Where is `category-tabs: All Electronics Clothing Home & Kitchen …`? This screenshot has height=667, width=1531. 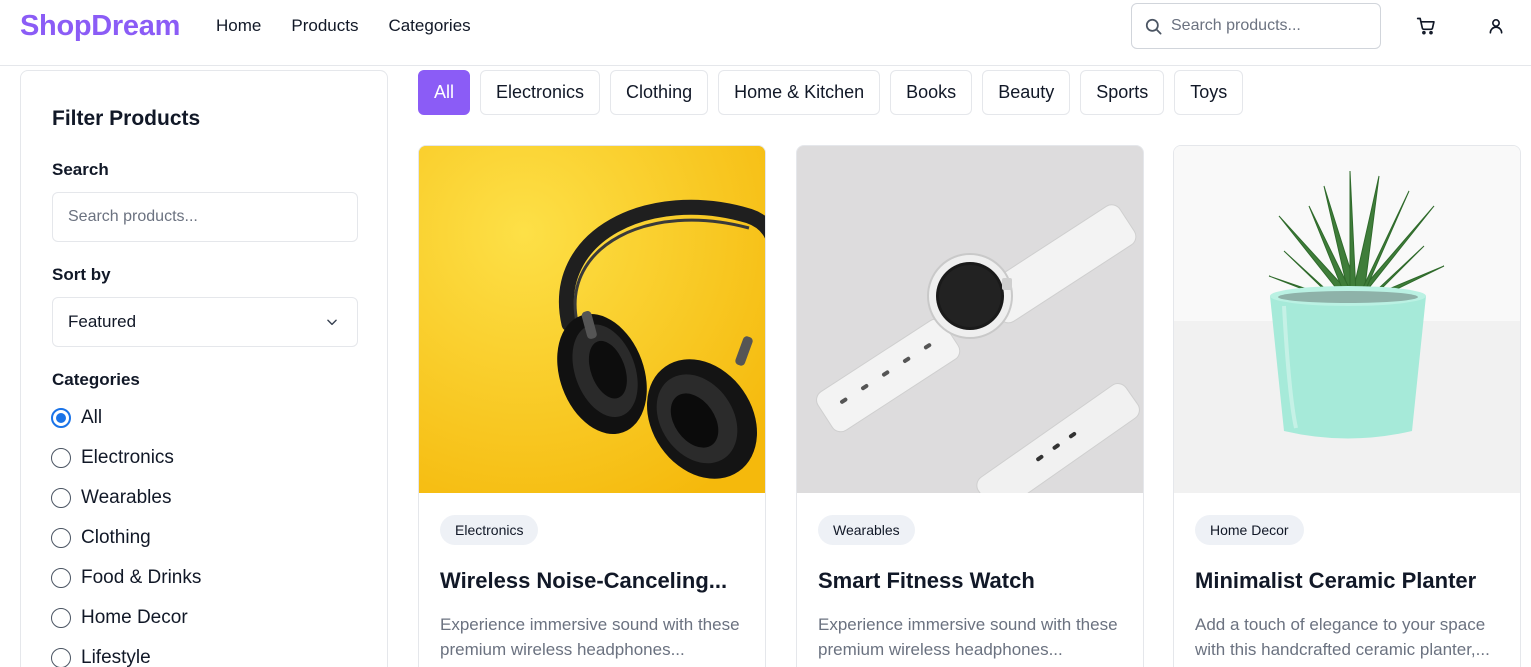
category-tabs: All Electronics Clothing Home & Kitchen … is located at coordinates (831, 92).